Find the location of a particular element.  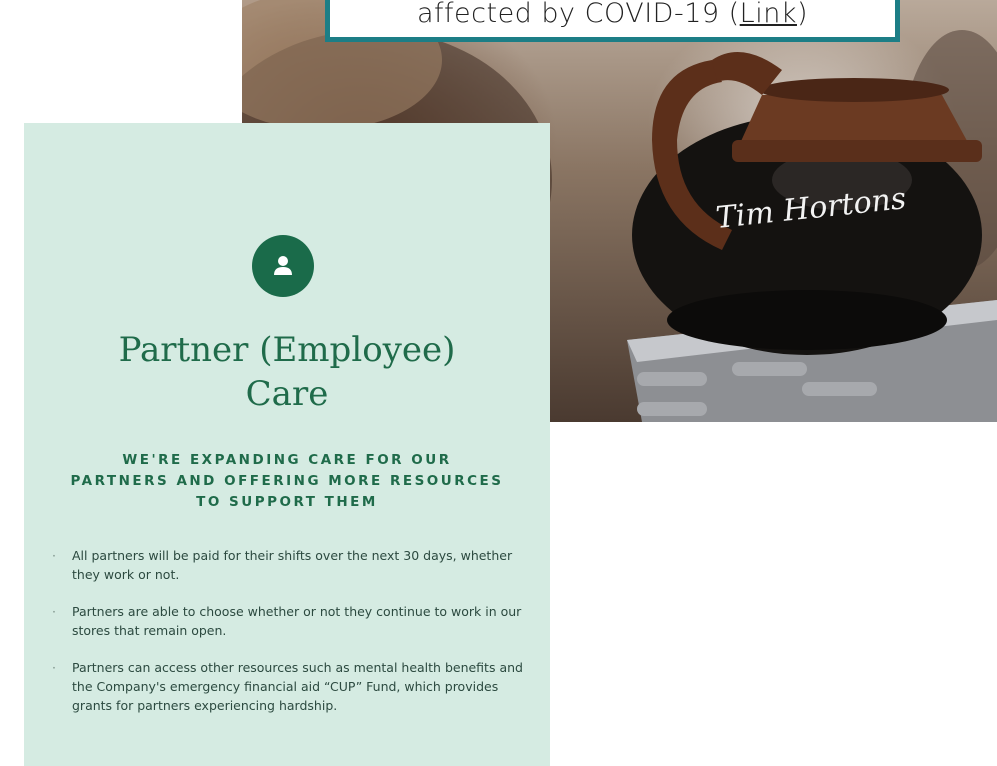

person-icon is located at coordinates (283, 266).